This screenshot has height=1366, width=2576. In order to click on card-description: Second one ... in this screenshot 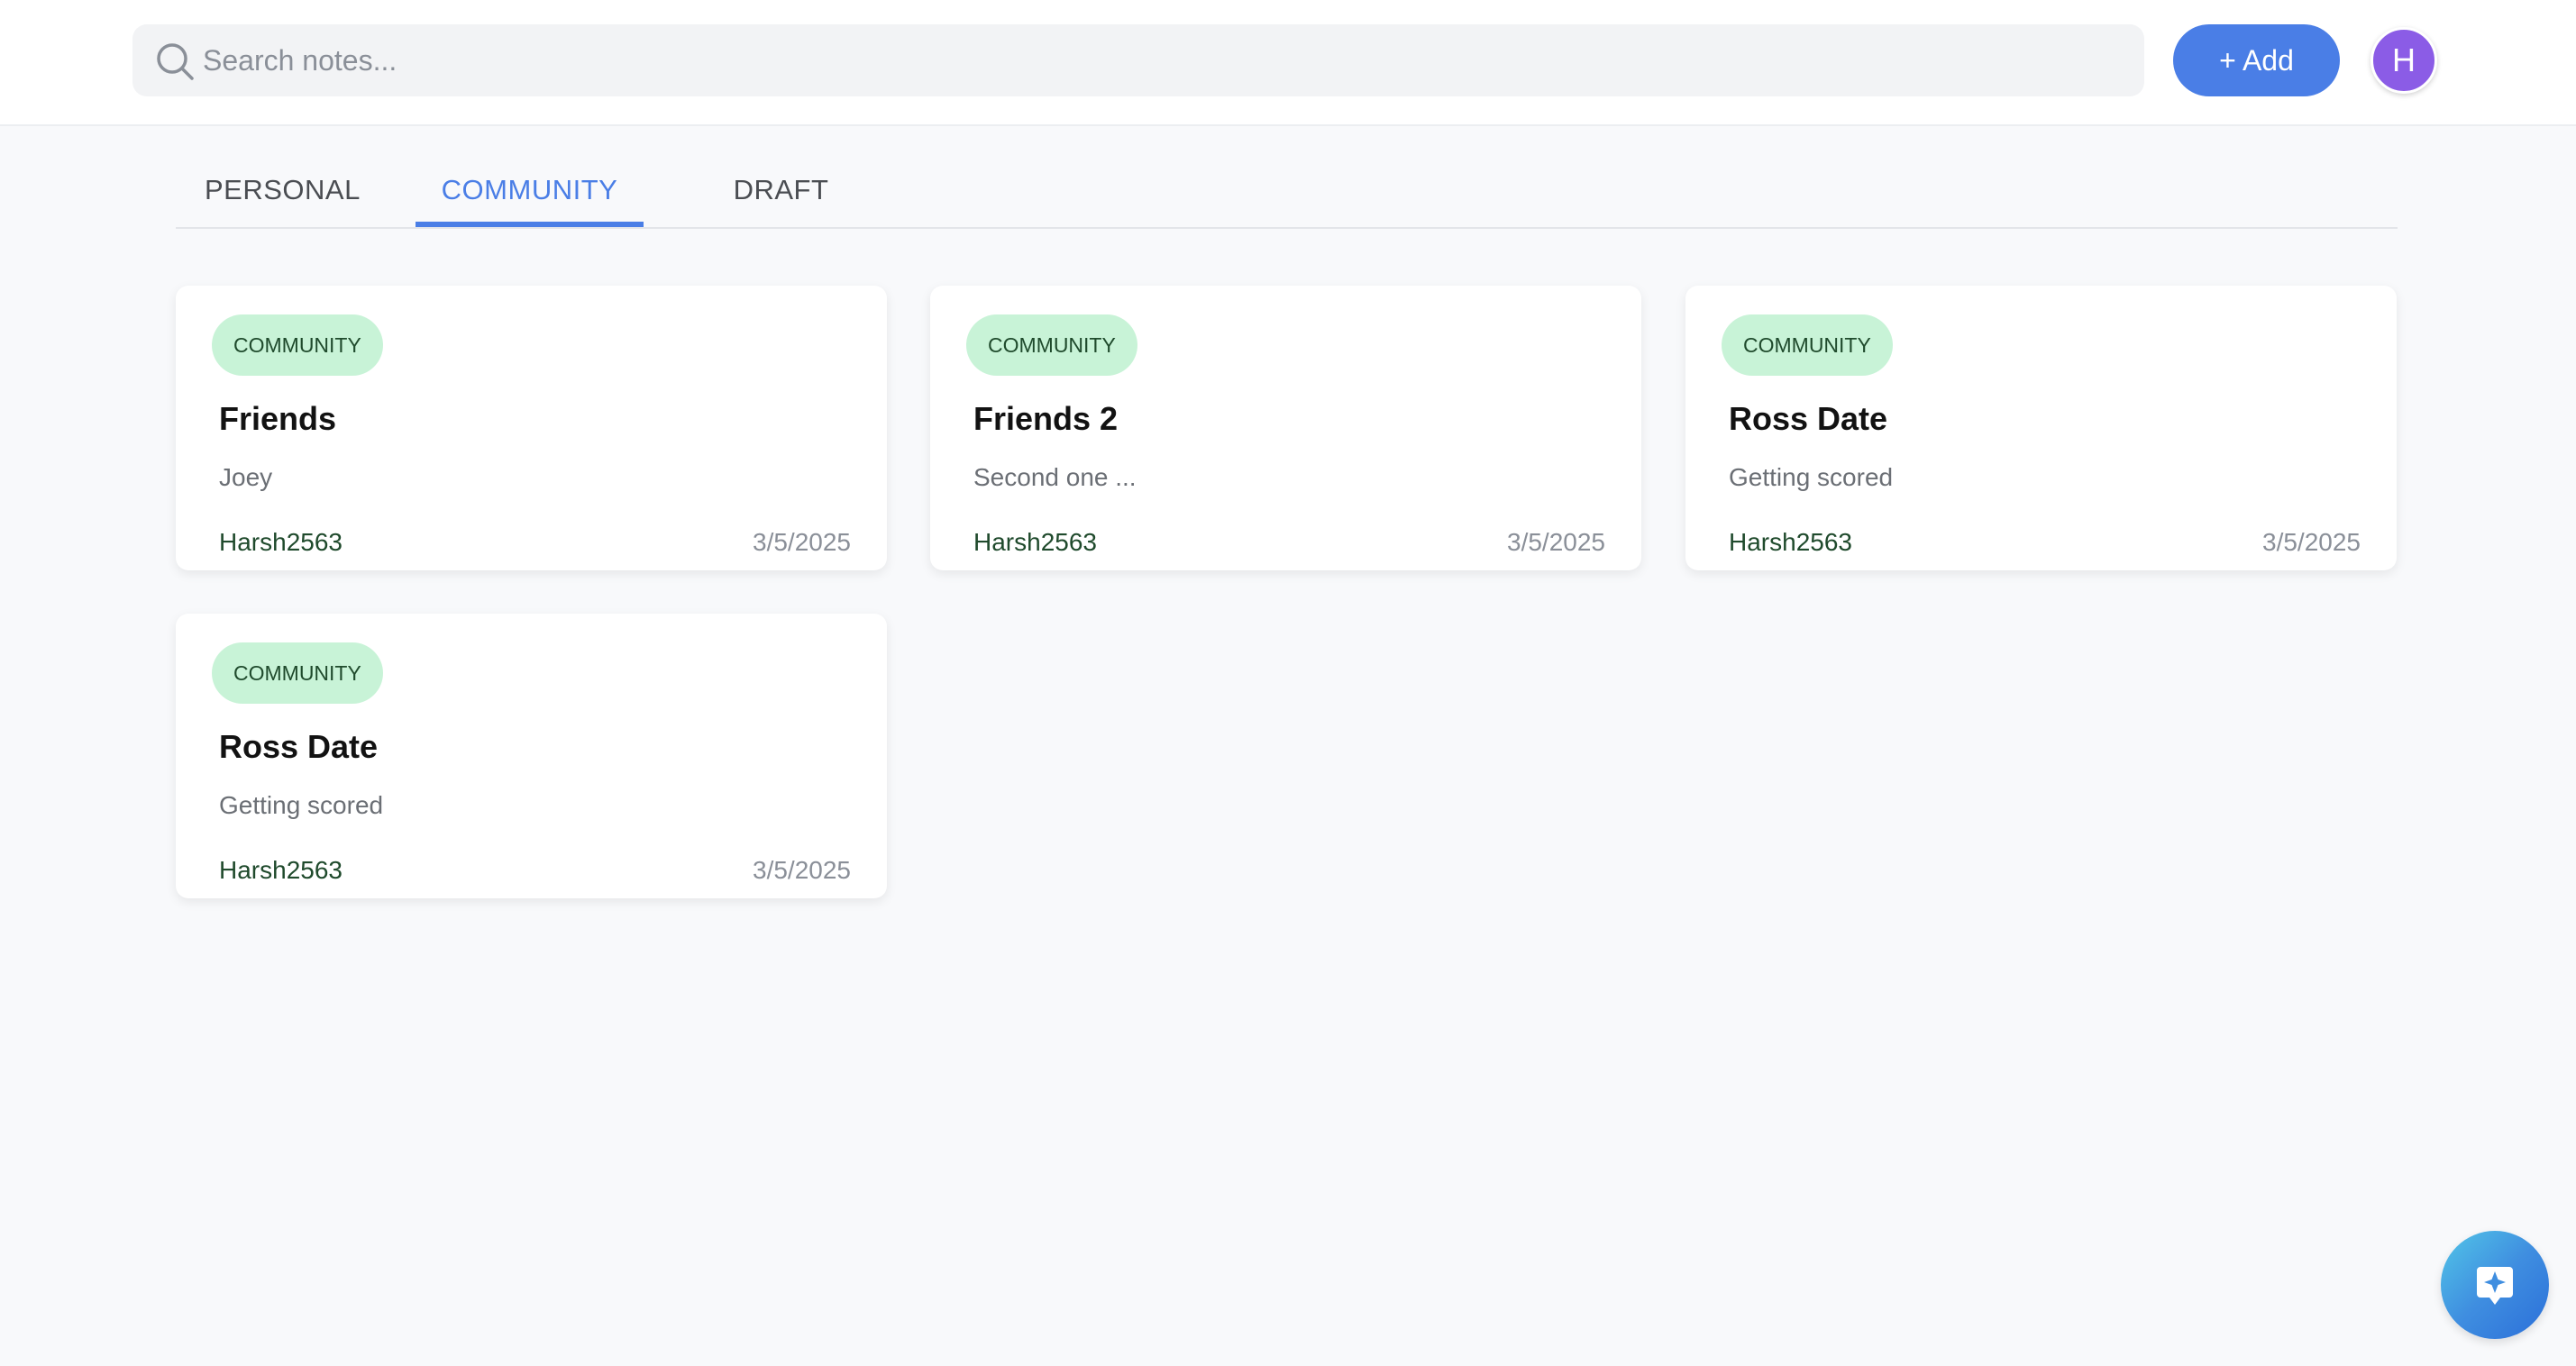, I will do `click(1055, 477)`.